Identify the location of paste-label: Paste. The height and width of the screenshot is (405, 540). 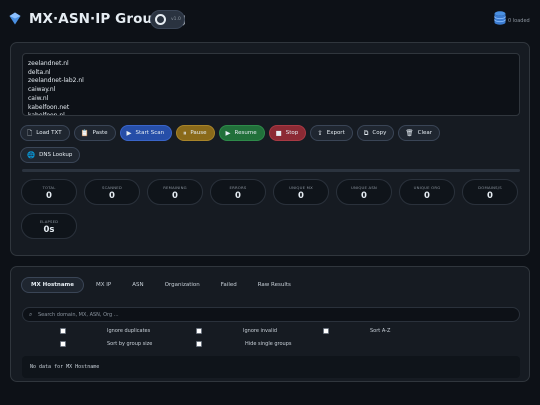
(100, 133).